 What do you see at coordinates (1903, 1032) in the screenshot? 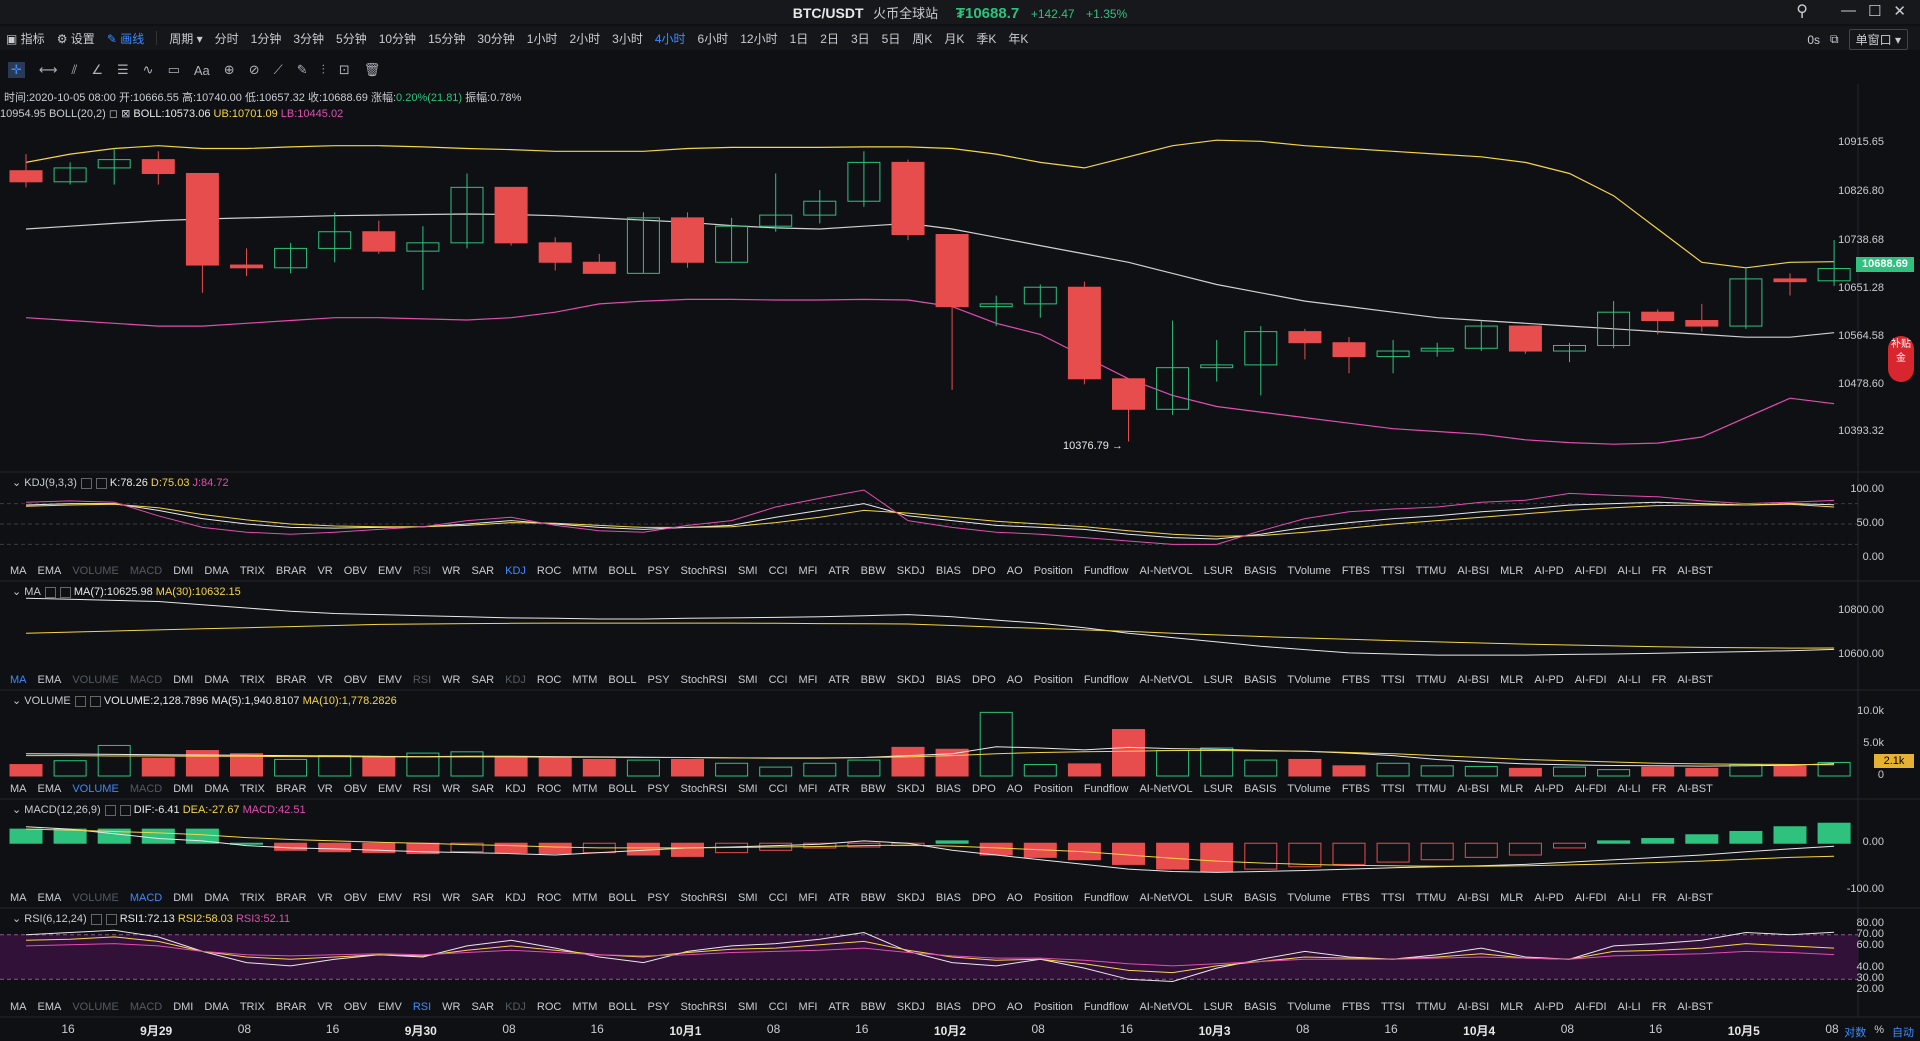
I see `auto-scale-link: 自动` at bounding box center [1903, 1032].